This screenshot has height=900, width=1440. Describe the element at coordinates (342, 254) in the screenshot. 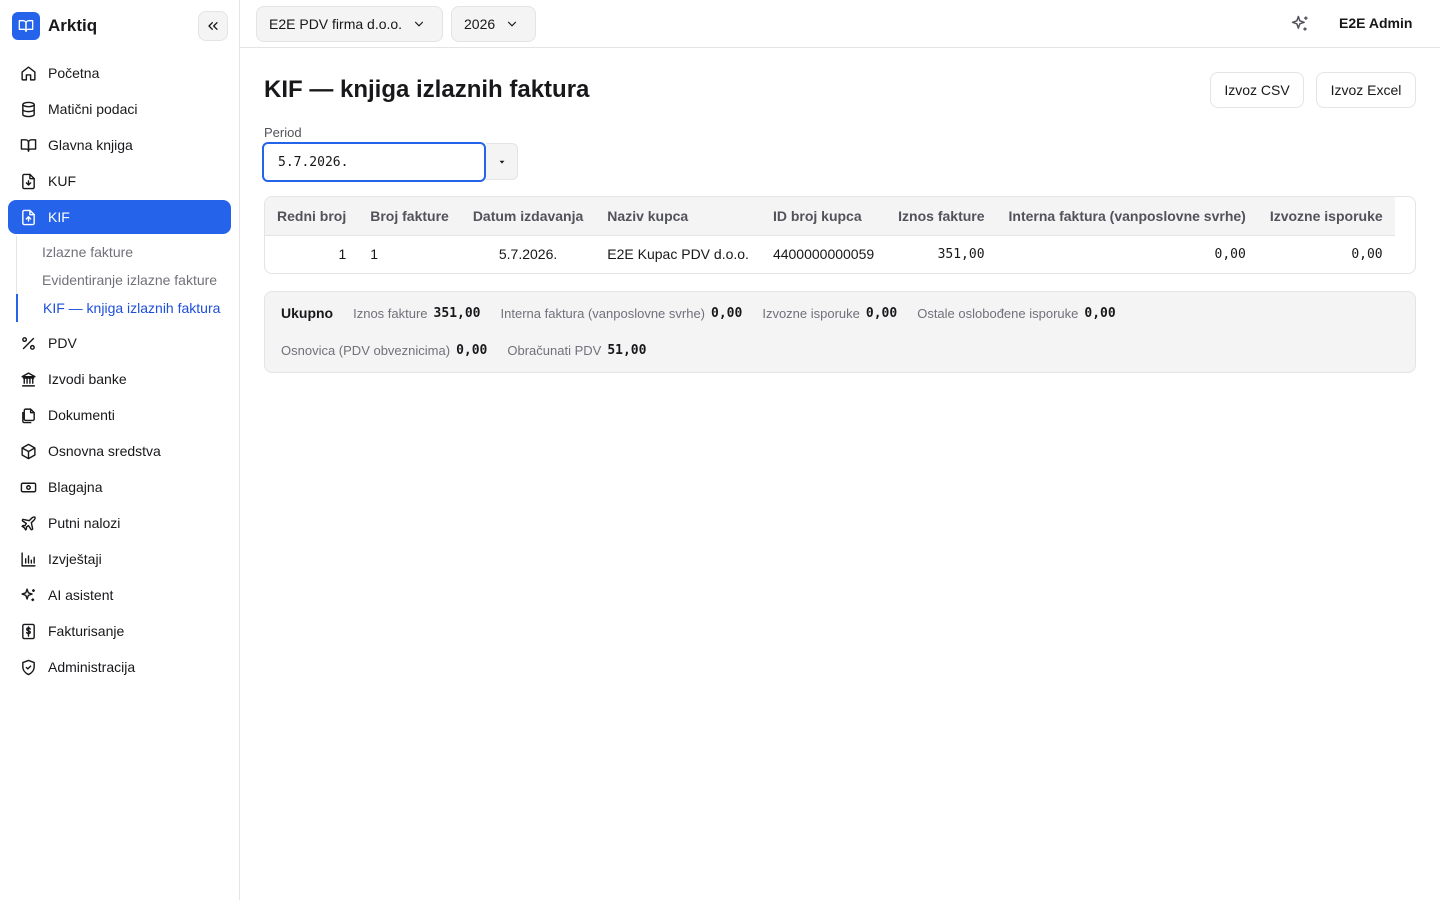

I see `cell-redni-broj: 1` at that location.